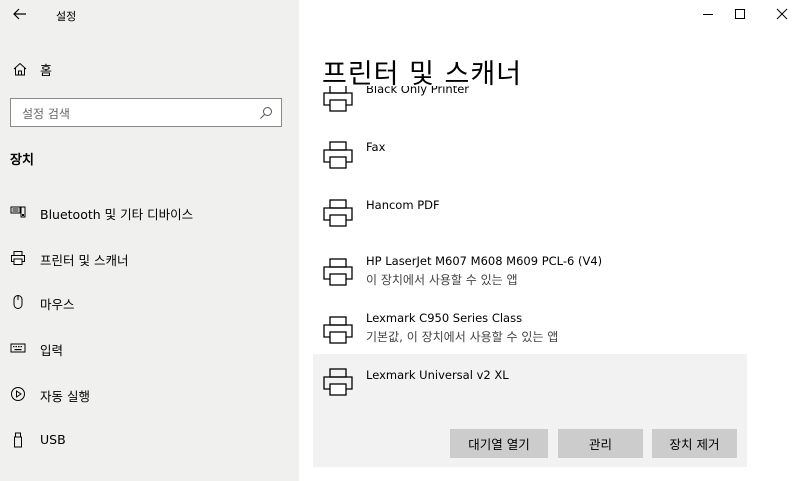 This screenshot has width=800, height=481. I want to click on device-name: Black Only Printer, so click(418, 91).